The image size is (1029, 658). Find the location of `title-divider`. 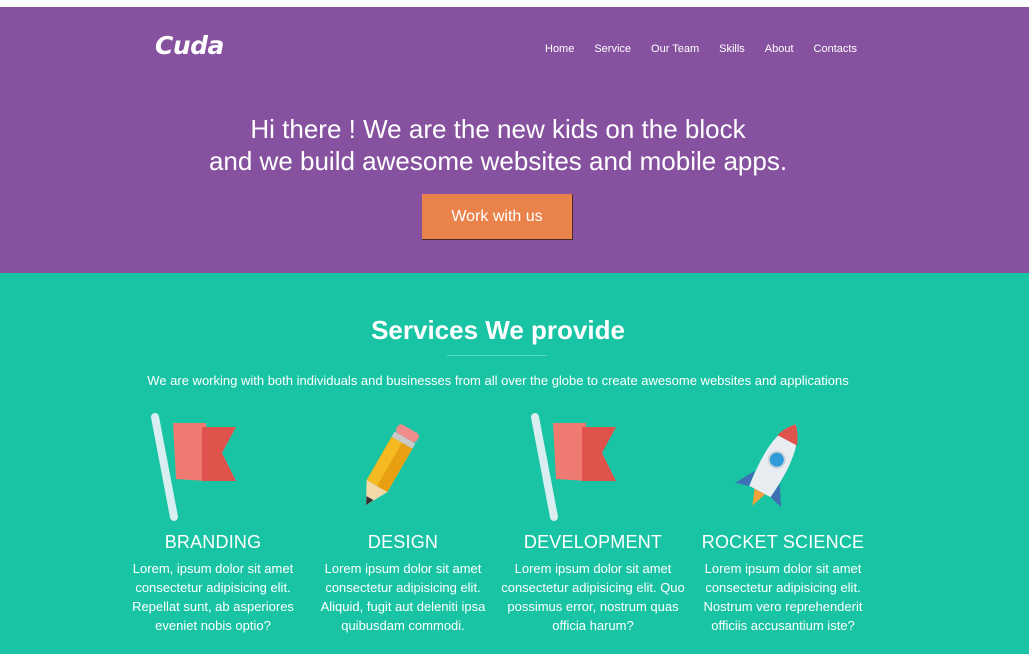

title-divider is located at coordinates (497, 355).